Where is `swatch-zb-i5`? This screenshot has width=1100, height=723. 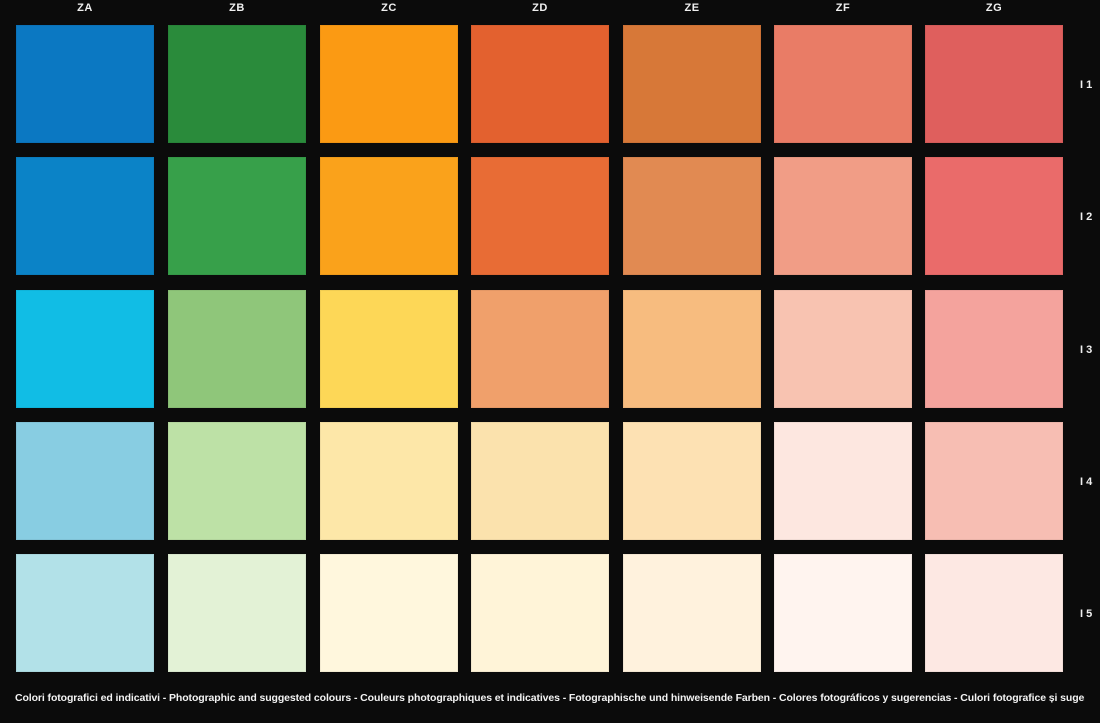
swatch-zb-i5 is located at coordinates (237, 613).